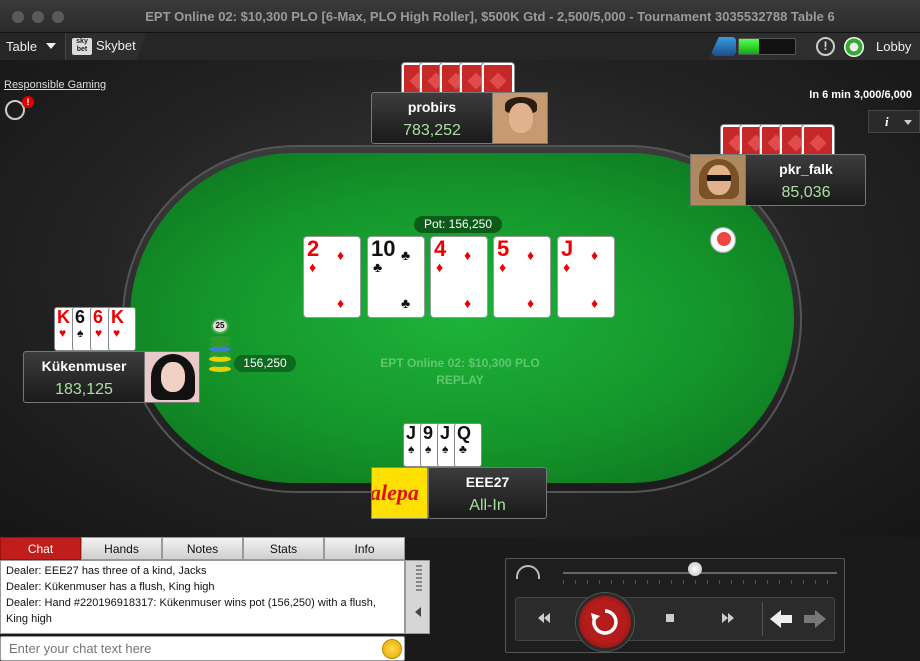 The image size is (920, 661). Describe the element at coordinates (364, 548) in the screenshot. I see `tab-info: Info` at that location.